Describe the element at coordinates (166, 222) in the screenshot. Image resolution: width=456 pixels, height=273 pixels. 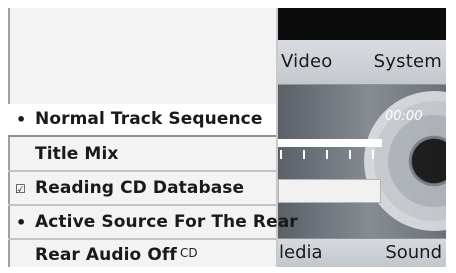
I see `menu-item-label: Active Source For The Rear` at that location.